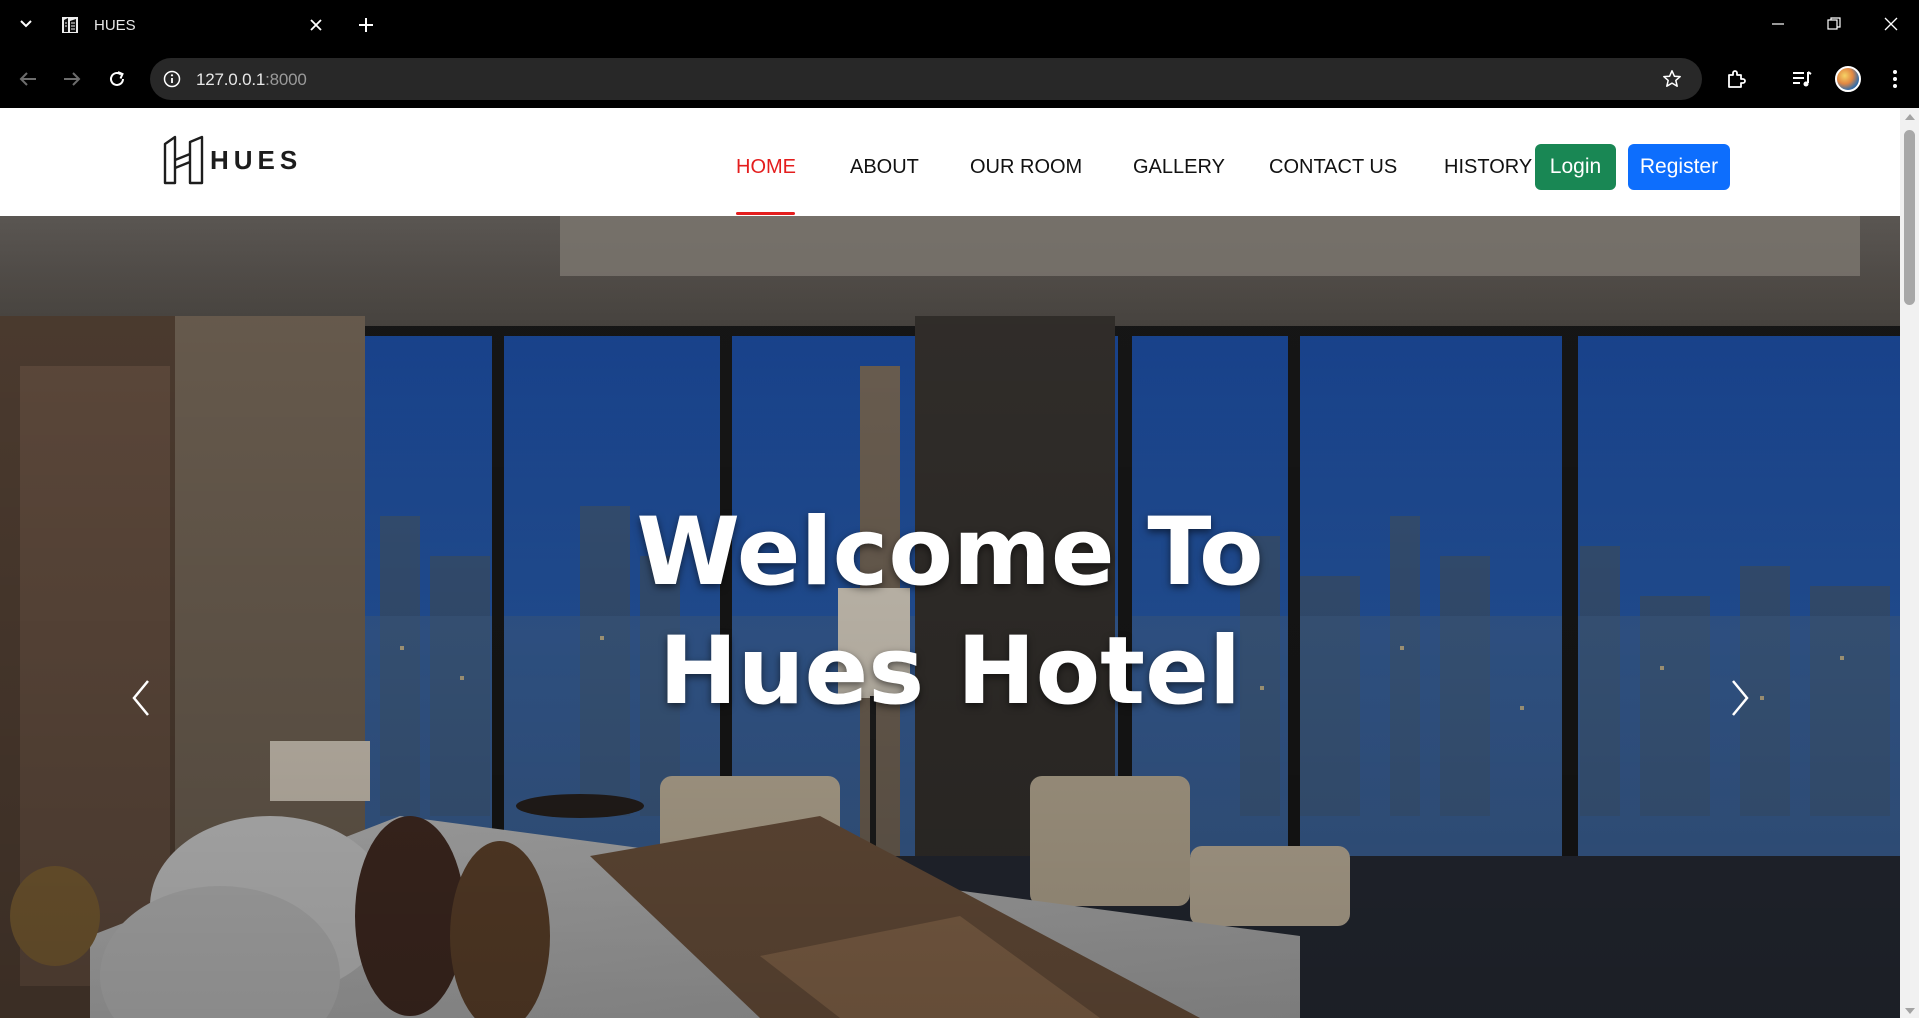  I want to click on media-control-icon, so click(1802, 79).